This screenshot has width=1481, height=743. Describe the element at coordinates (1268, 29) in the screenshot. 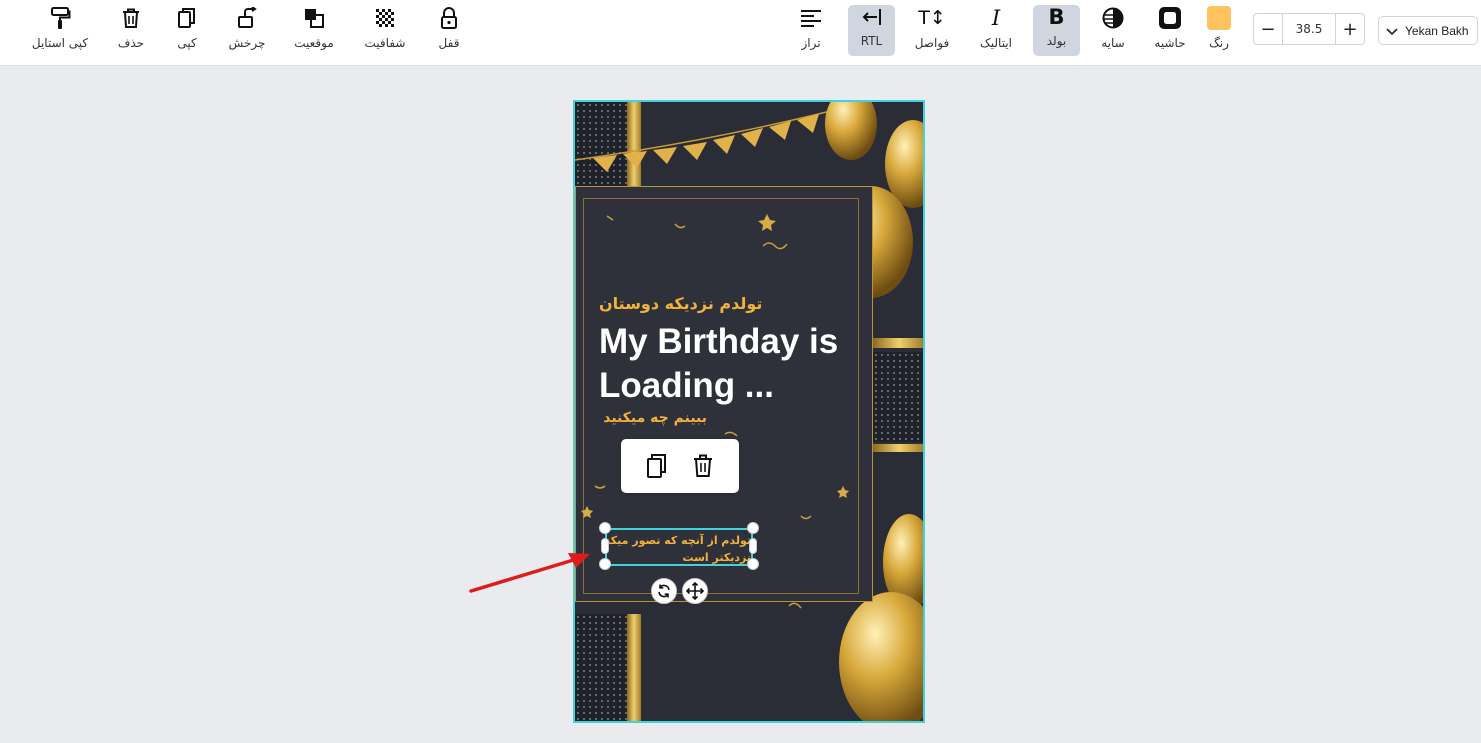

I see `font-size-decrease-button: −` at that location.